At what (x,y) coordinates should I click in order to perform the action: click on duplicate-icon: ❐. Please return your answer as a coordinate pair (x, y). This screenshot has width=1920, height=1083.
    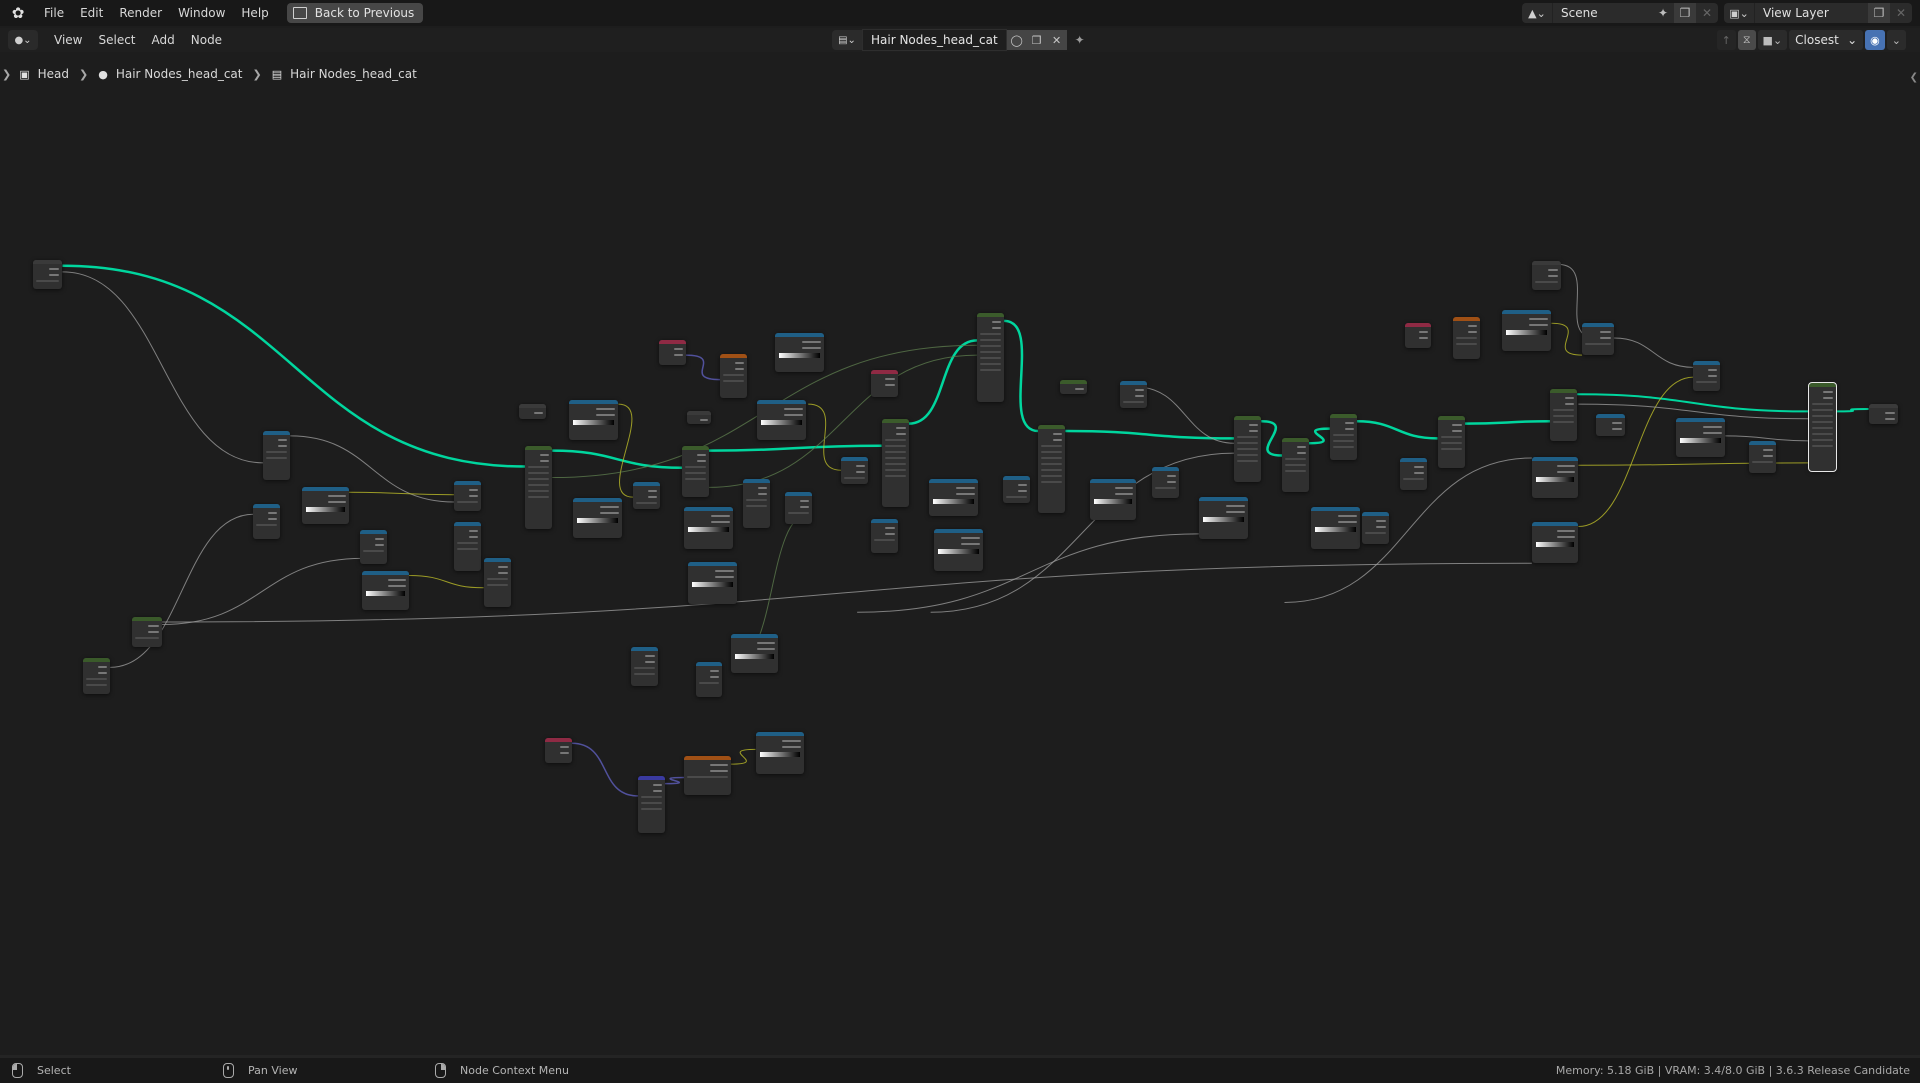
    Looking at the image, I should click on (1036, 40).